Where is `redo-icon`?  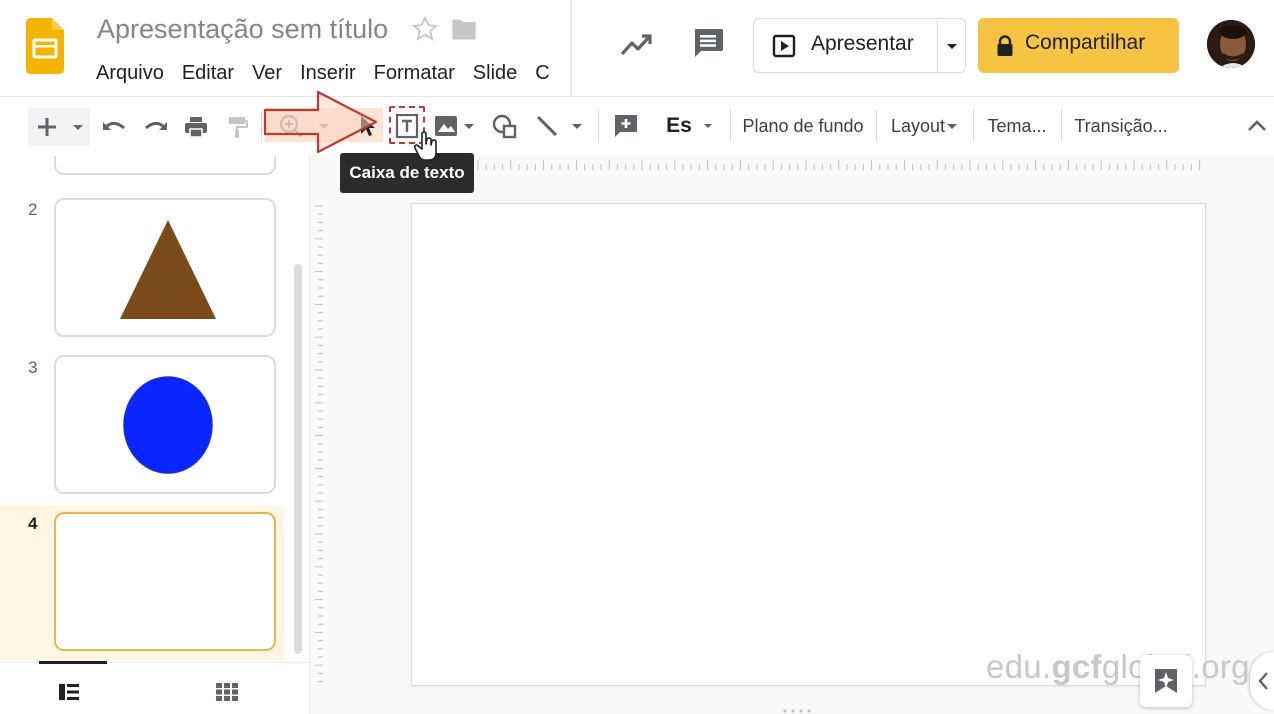 redo-icon is located at coordinates (156, 125).